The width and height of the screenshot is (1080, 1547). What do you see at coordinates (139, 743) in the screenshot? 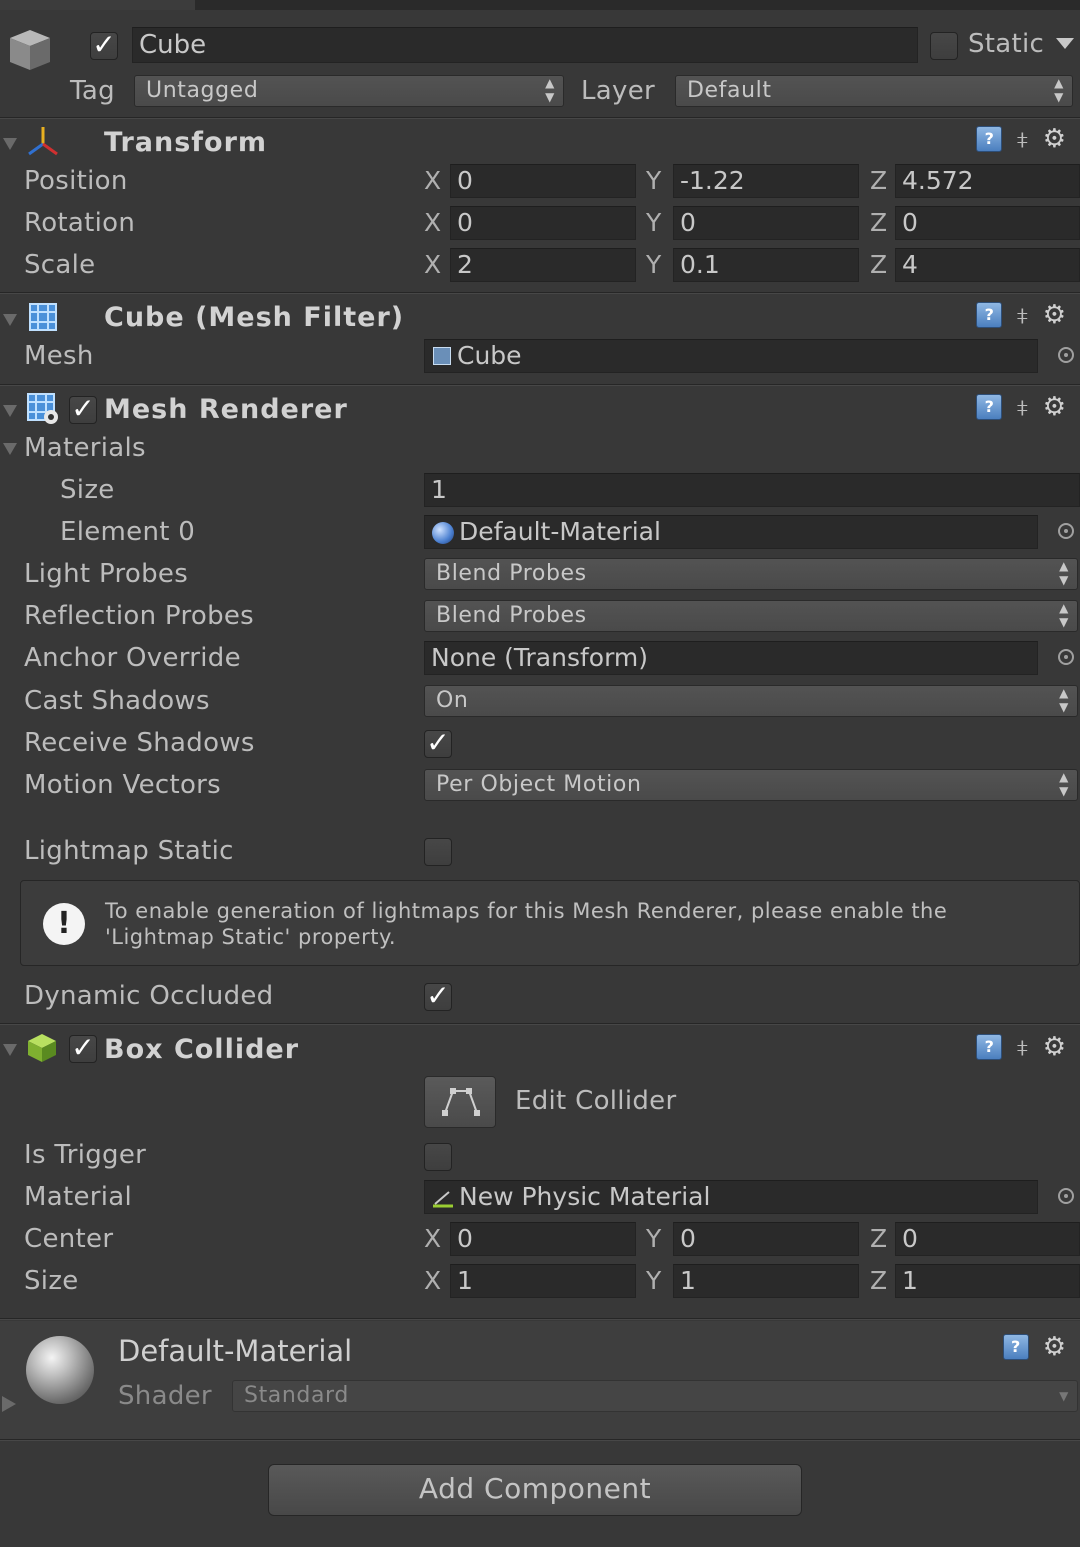
I see `receive-shadows-label: Receive Shadows` at bounding box center [139, 743].